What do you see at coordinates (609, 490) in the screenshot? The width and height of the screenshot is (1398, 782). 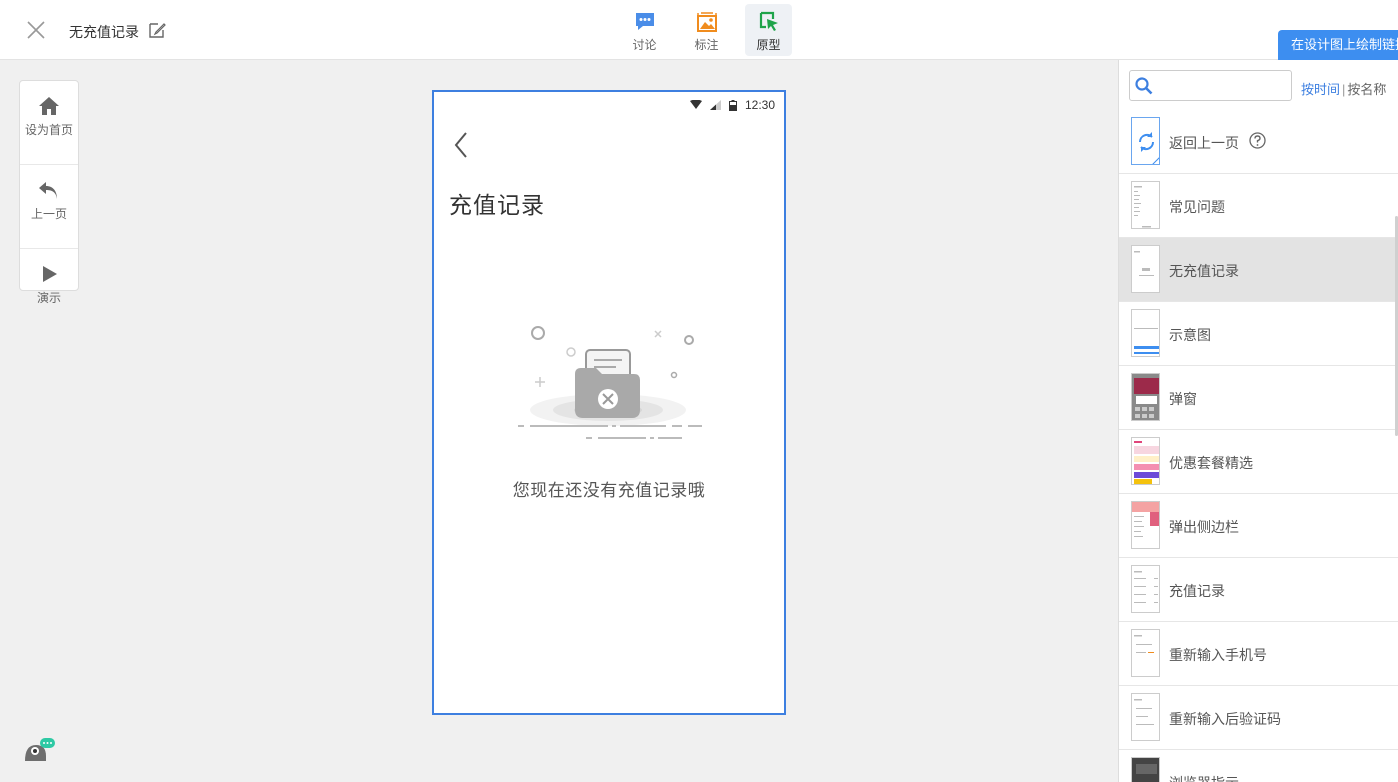 I see `empty-message: 您现在还没有充值记录哦` at bounding box center [609, 490].